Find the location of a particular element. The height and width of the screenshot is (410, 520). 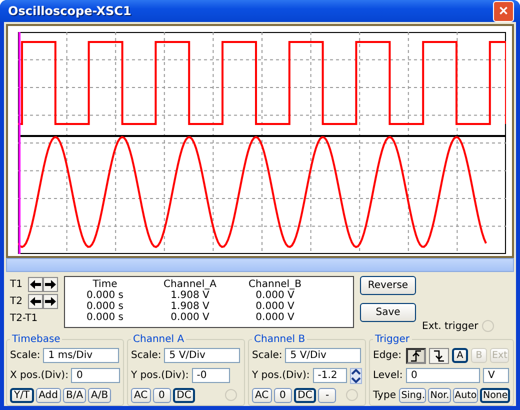

mode-button: B/A is located at coordinates (74, 395).